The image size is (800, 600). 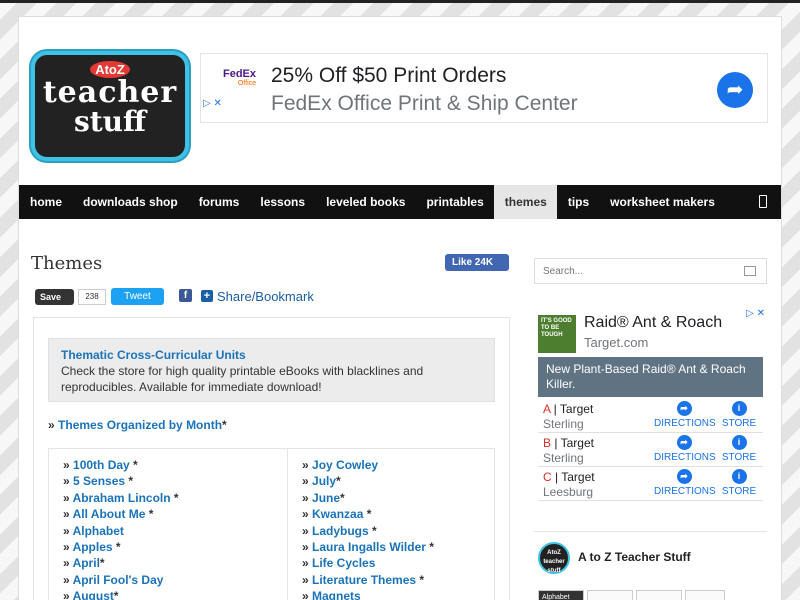 What do you see at coordinates (140, 425) in the screenshot?
I see `themes-by-month-link: Themes Organized by Month` at bounding box center [140, 425].